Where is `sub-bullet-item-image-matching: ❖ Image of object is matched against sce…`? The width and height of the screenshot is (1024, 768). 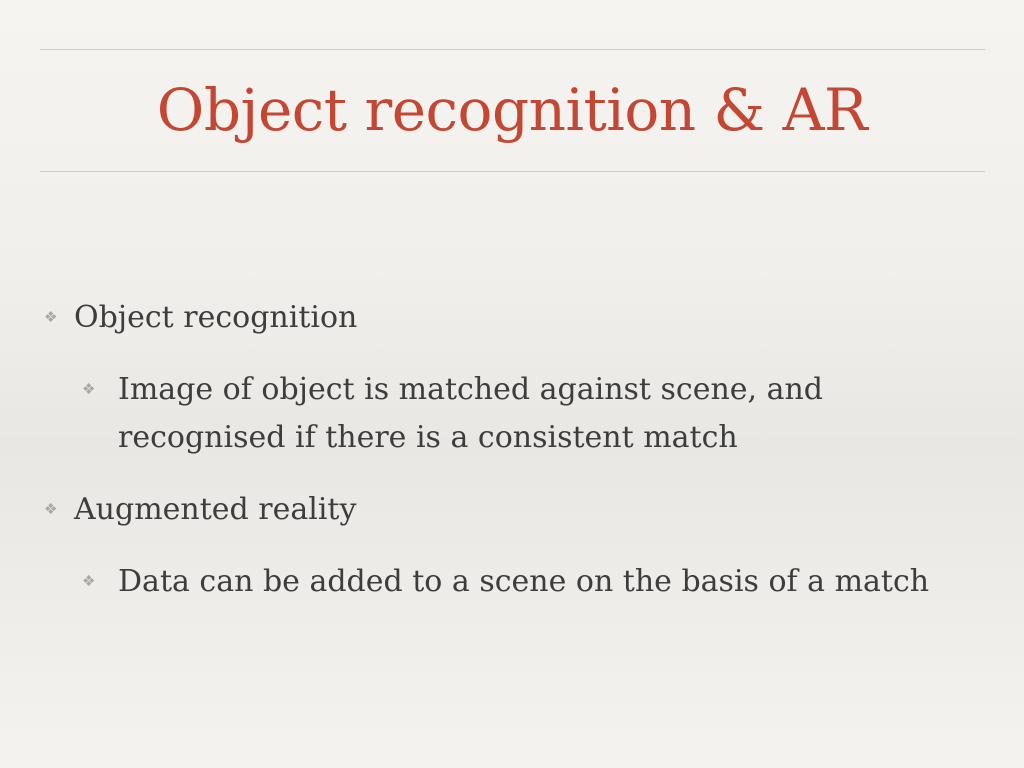
sub-bullet-item-image-matching: ❖ Image of object is matched against sce… is located at coordinates (472, 414).